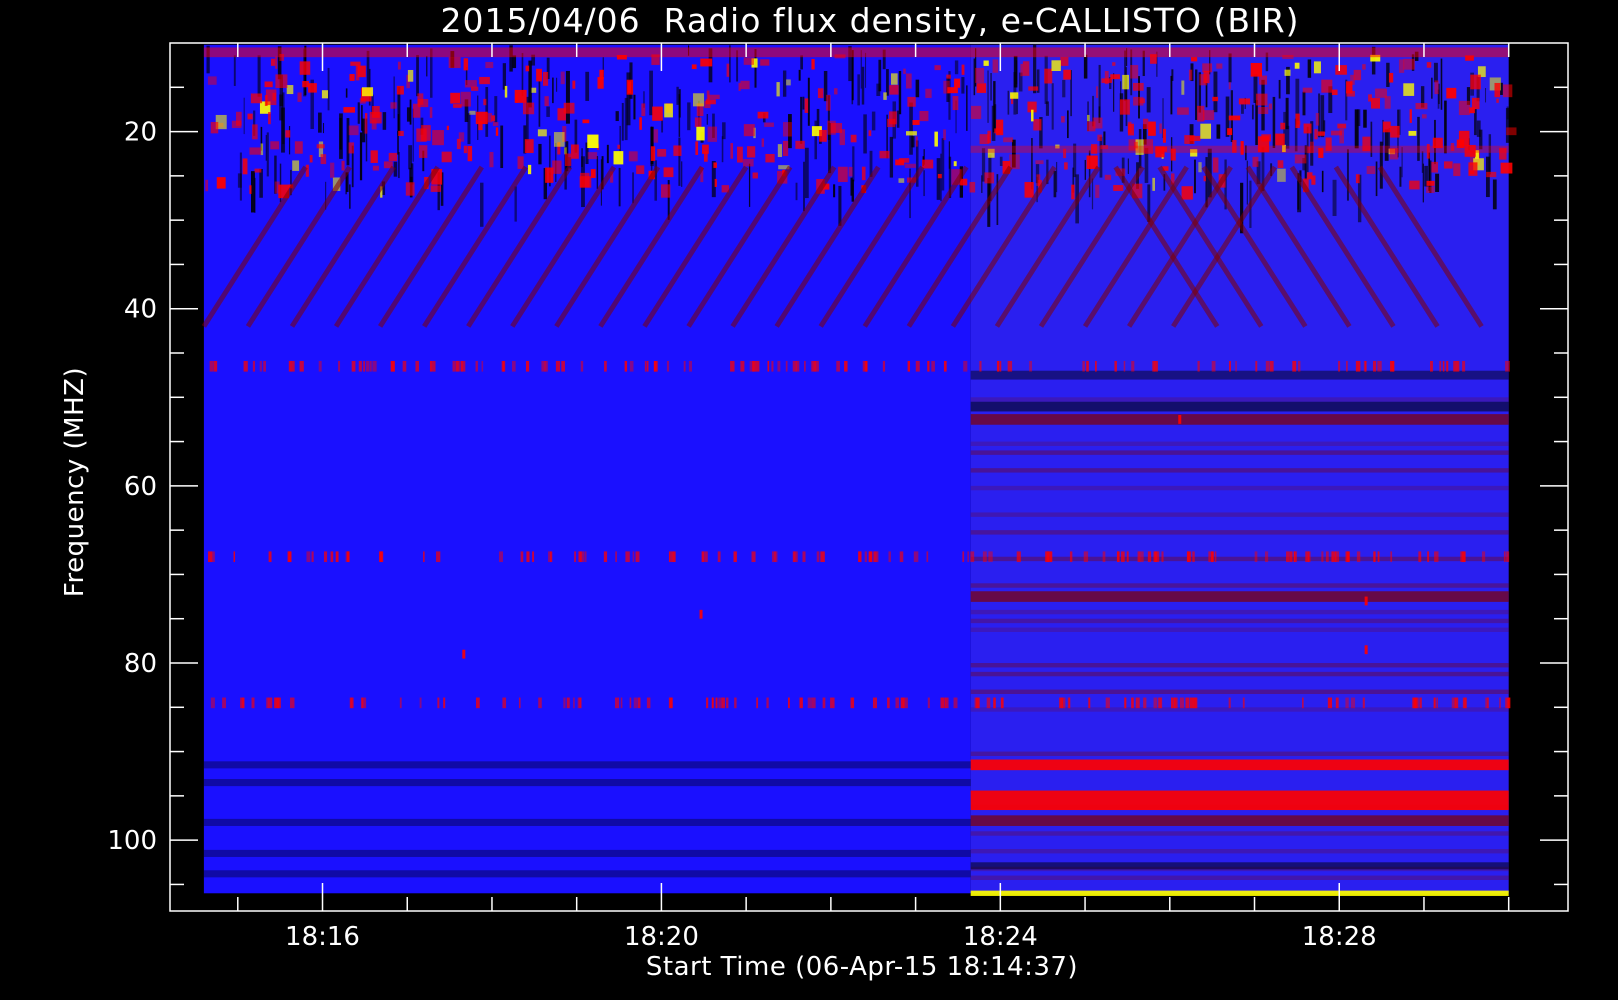  What do you see at coordinates (75, 482) in the screenshot?
I see `y-axis-label: Frequency (MHZ)` at bounding box center [75, 482].